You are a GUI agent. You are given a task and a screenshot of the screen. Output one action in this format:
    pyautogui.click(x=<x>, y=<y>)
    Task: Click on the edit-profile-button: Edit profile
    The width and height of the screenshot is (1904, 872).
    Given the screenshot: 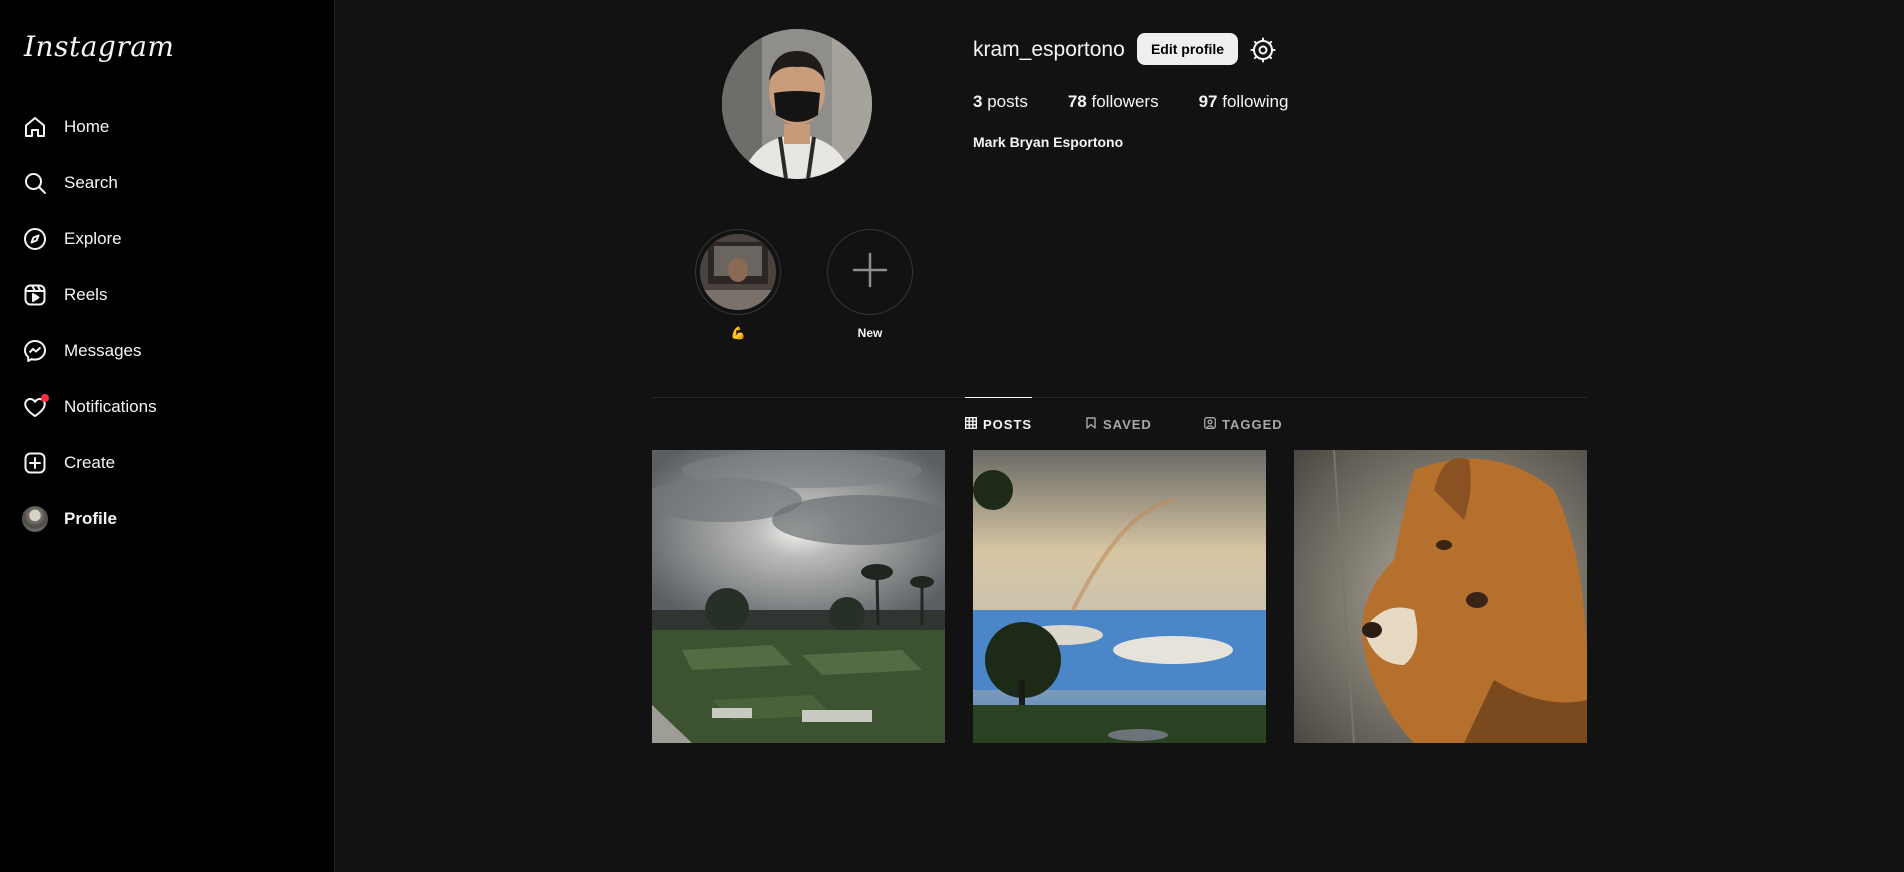 What is the action you would take?
    pyautogui.click(x=1187, y=49)
    